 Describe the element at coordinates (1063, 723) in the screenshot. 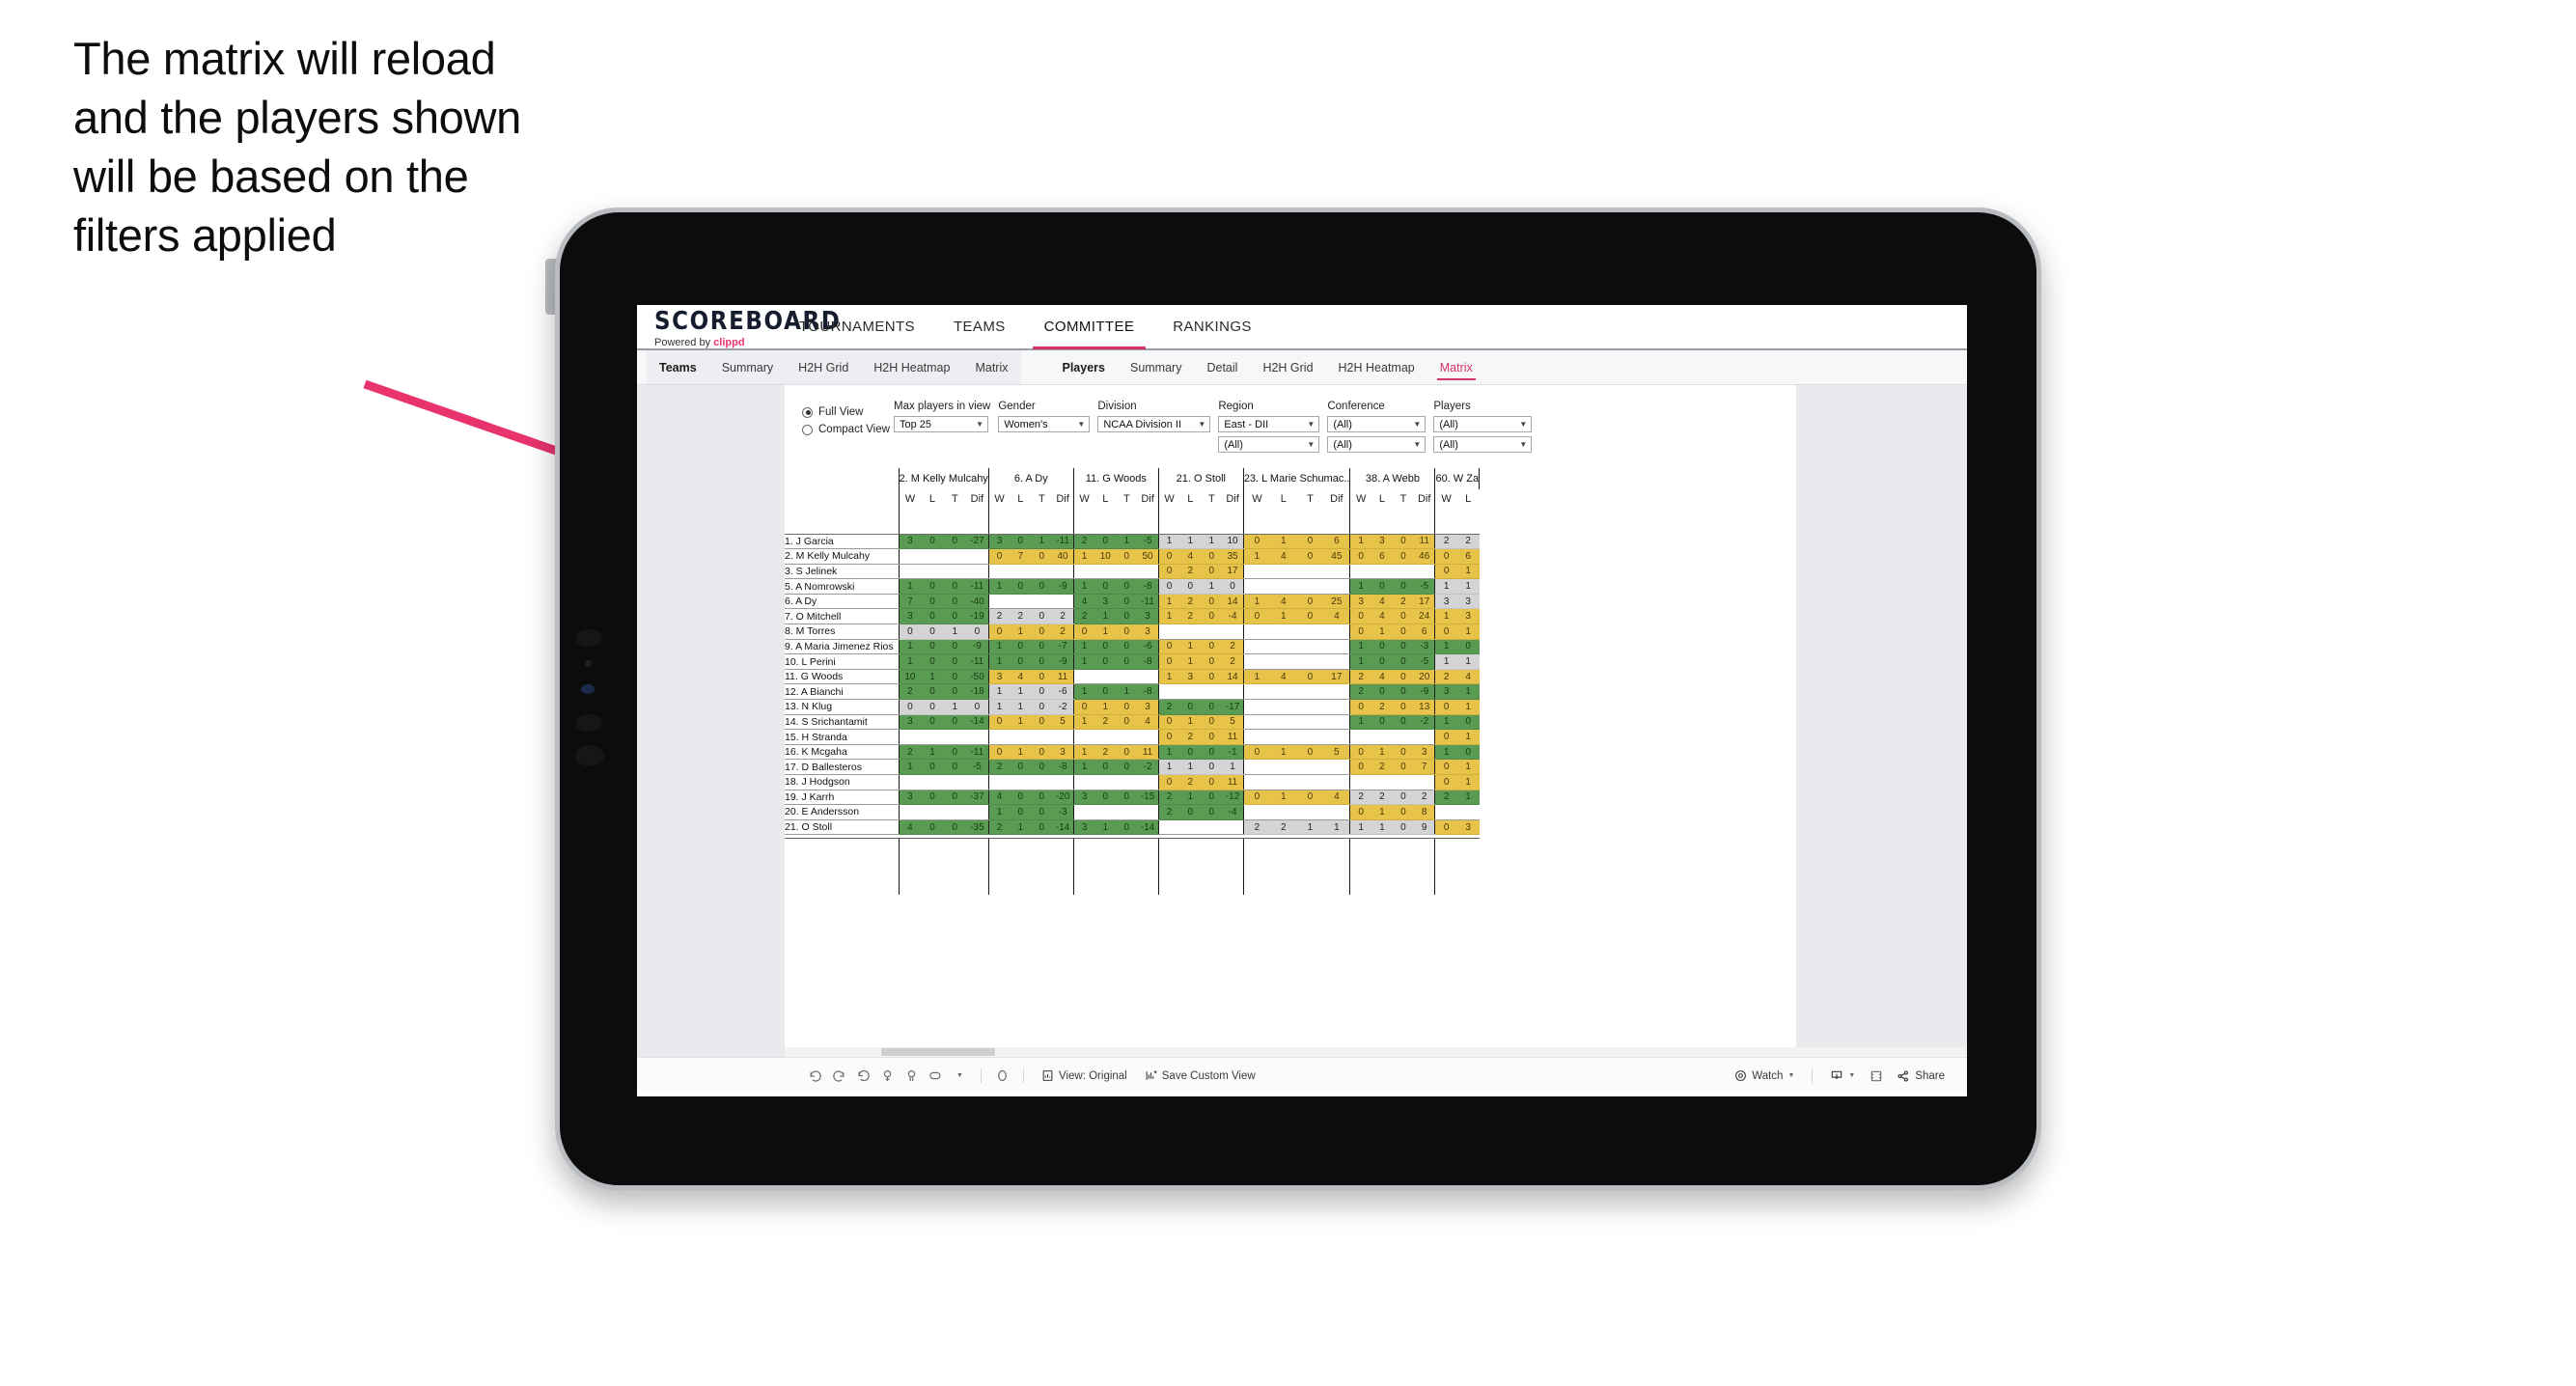

I see `matrix-cell: 5` at that location.